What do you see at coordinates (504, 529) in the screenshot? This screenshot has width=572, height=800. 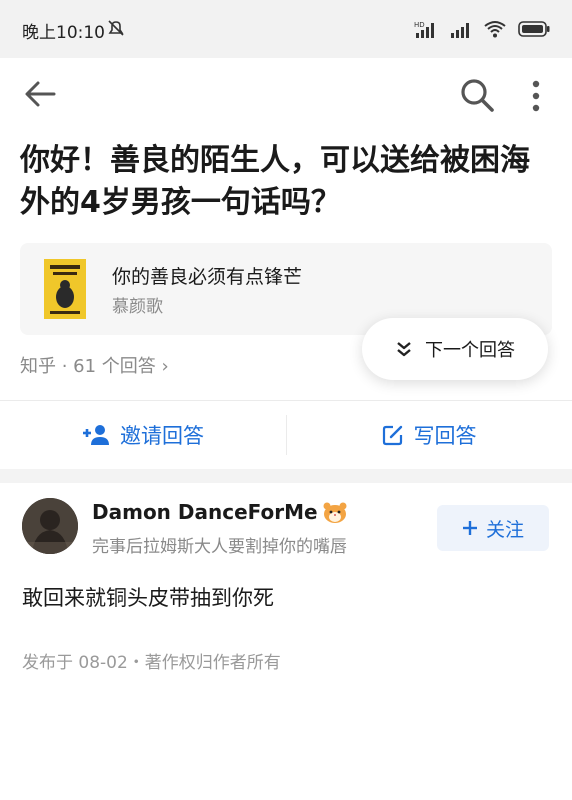 I see `follow-label: 关注` at bounding box center [504, 529].